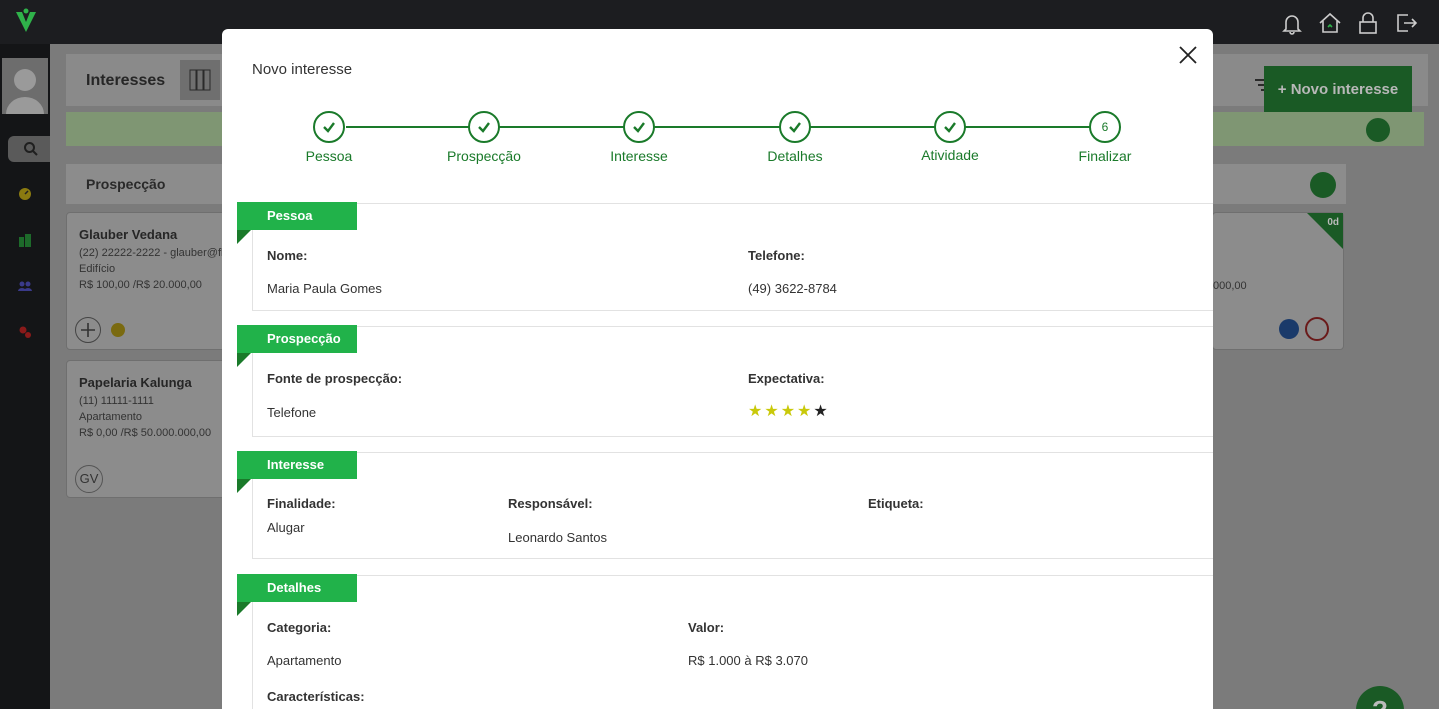 The image size is (1439, 709). Describe the element at coordinates (1292, 23) in the screenshot. I see `notification-bell-icon` at that location.